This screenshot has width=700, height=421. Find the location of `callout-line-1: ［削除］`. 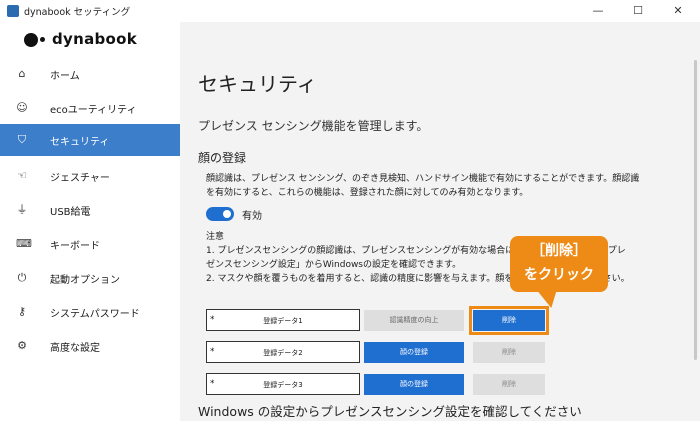

callout-line-1: ［削除］ is located at coordinates (559, 251).